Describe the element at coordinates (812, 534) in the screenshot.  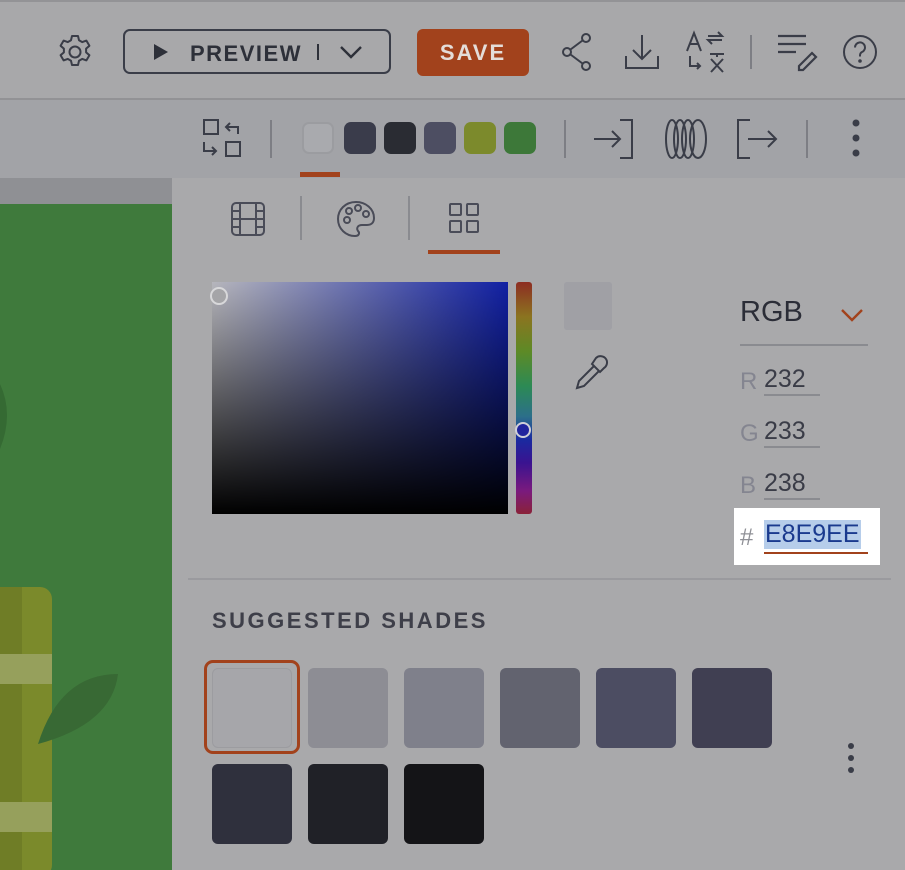
I see `hex-input-value: E8E9EE` at that location.